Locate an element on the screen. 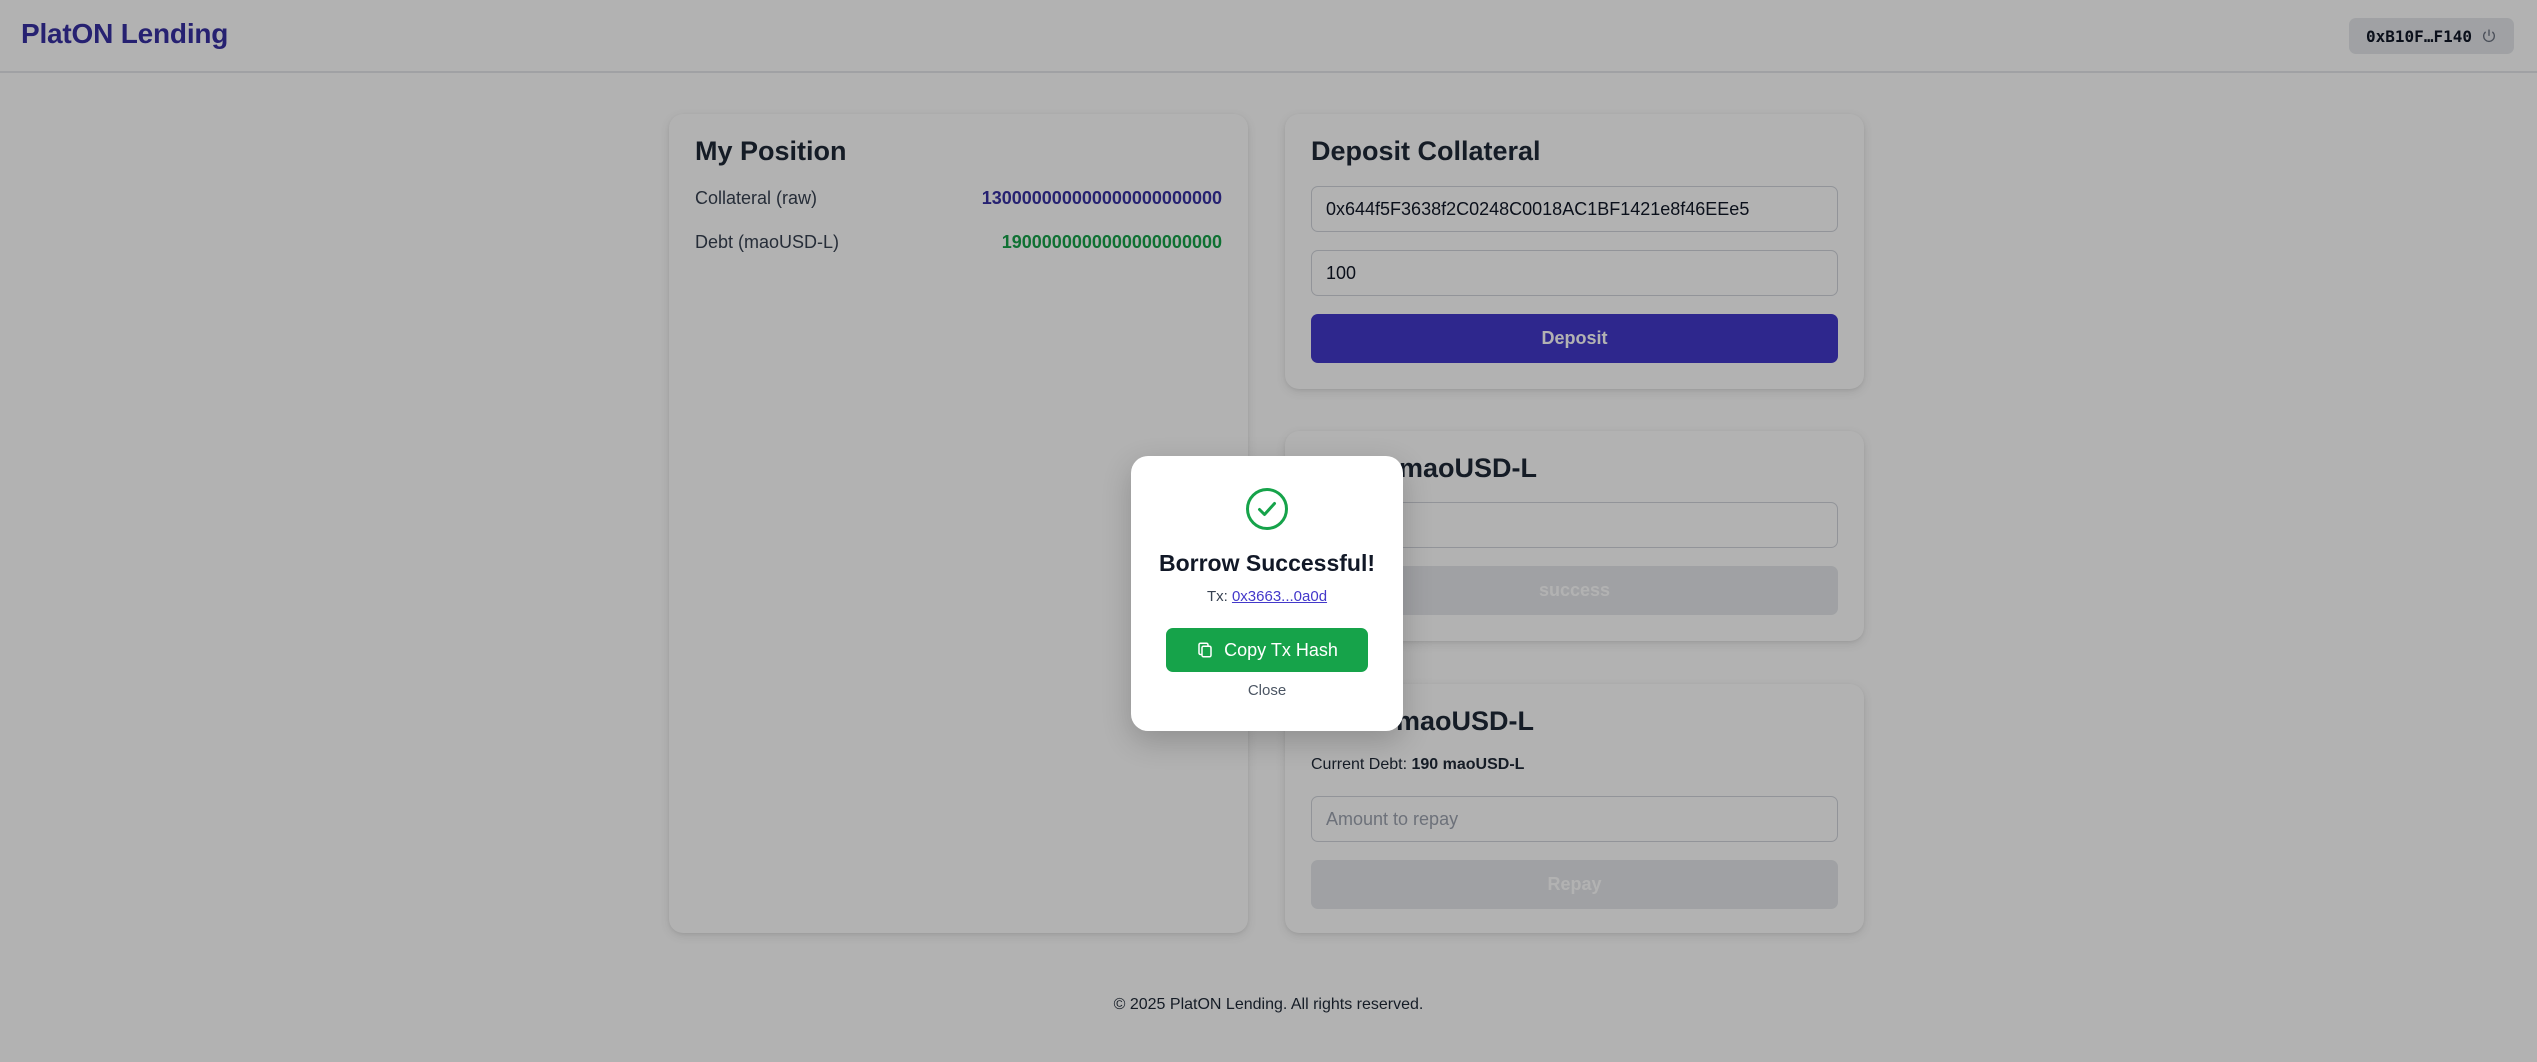 Image resolution: width=2537 pixels, height=1062 pixels. tx-line: Tx: 0x3663...0a0d is located at coordinates (1267, 596).